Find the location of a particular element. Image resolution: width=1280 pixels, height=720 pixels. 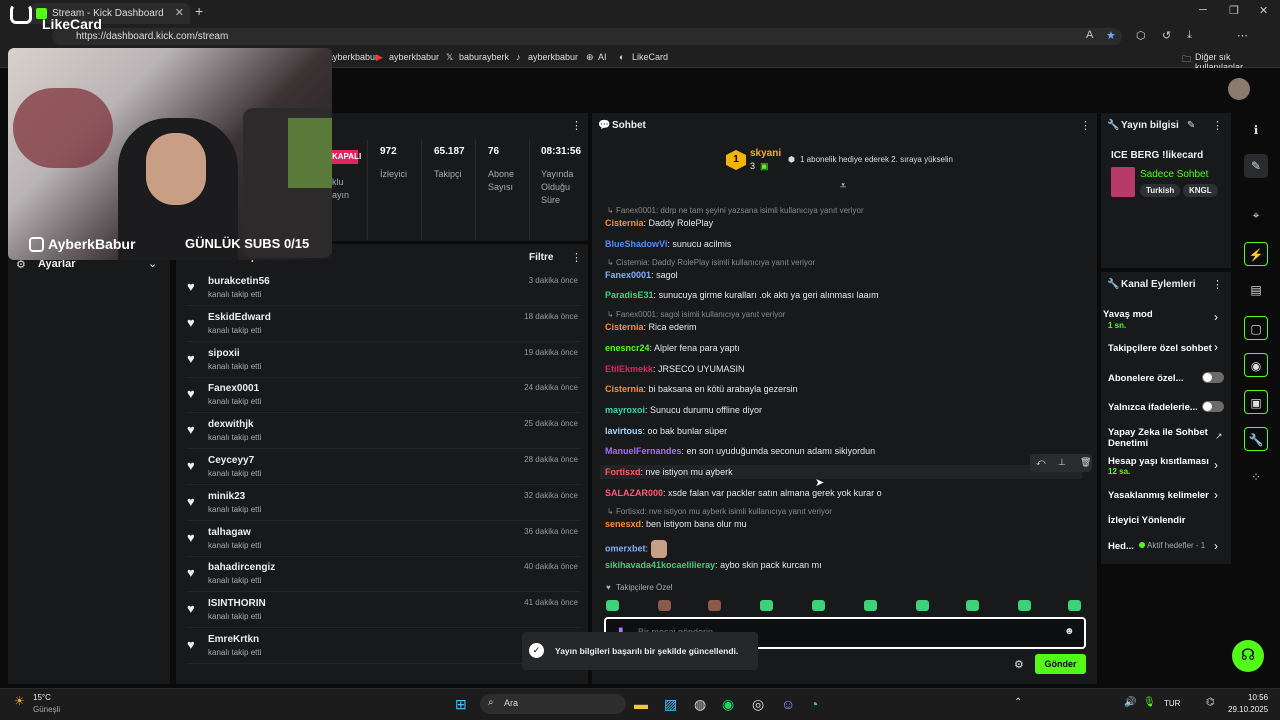

bookmark-3: baburayberk is located at coordinates (484, 57).